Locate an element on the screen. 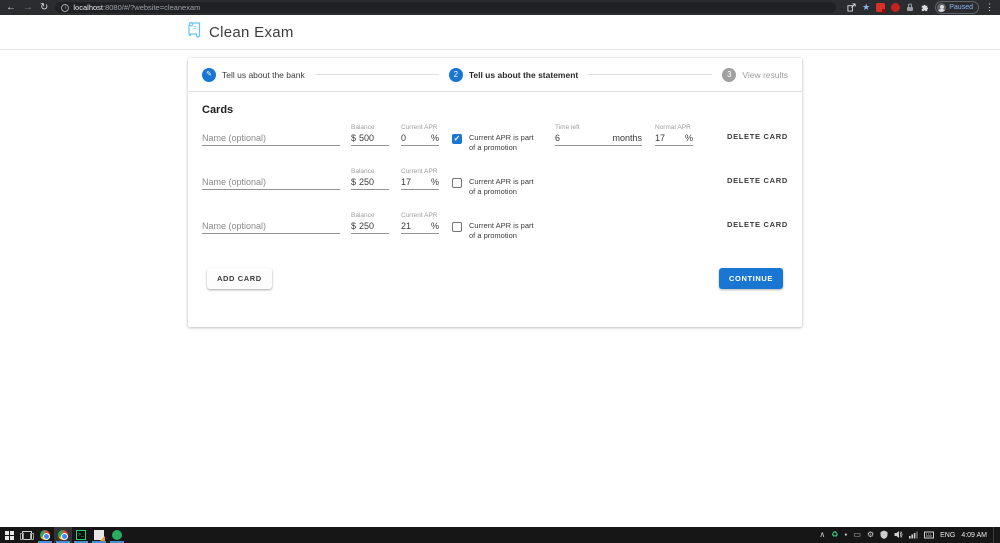  step-statement: 2 Tell us about the statement is located at coordinates (513, 74).